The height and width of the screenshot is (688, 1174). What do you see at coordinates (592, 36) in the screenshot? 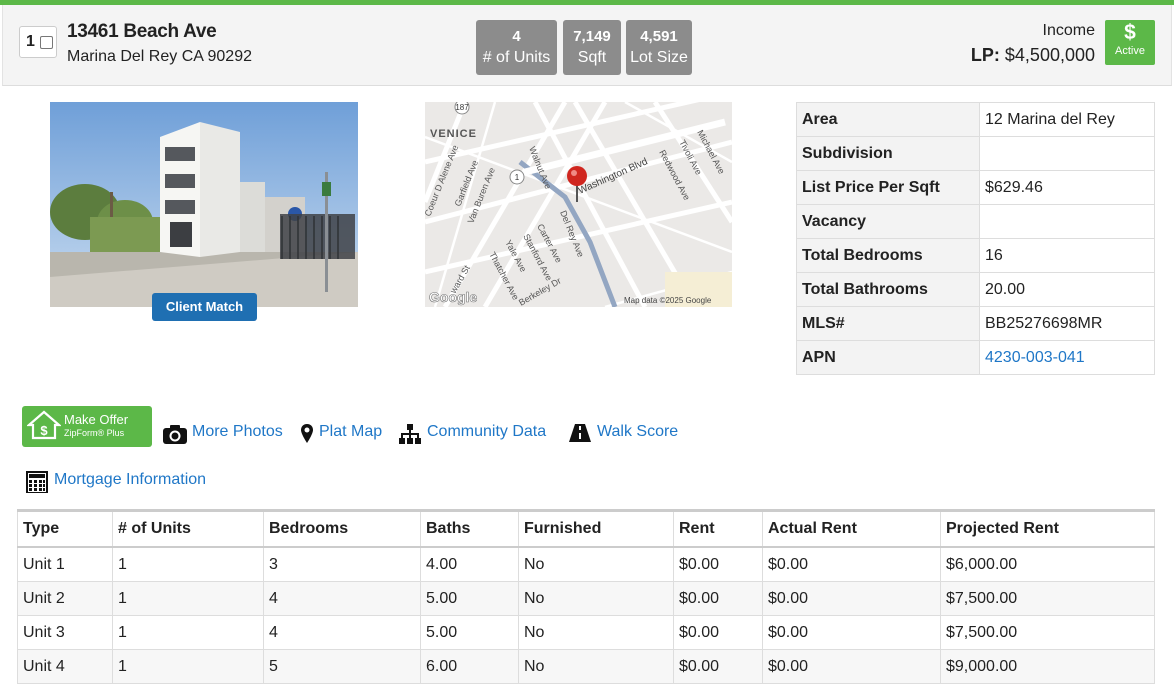
I see `stat-value: 7,149` at bounding box center [592, 36].